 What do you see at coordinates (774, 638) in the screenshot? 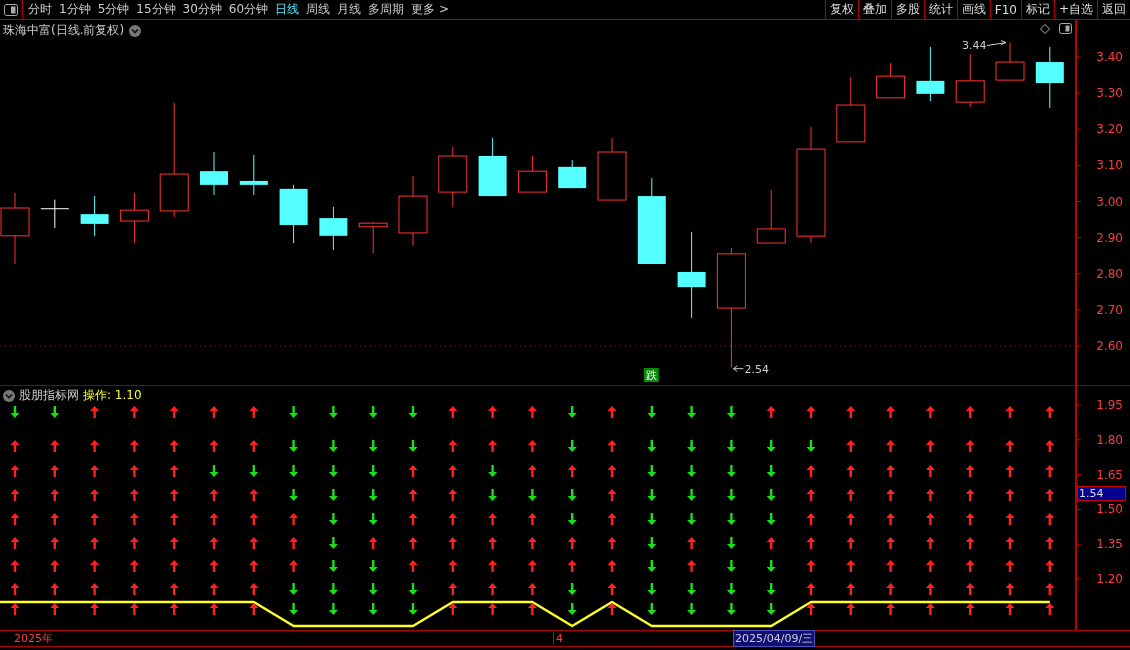
I see `cursor-date: 2025/04/09/三` at bounding box center [774, 638].